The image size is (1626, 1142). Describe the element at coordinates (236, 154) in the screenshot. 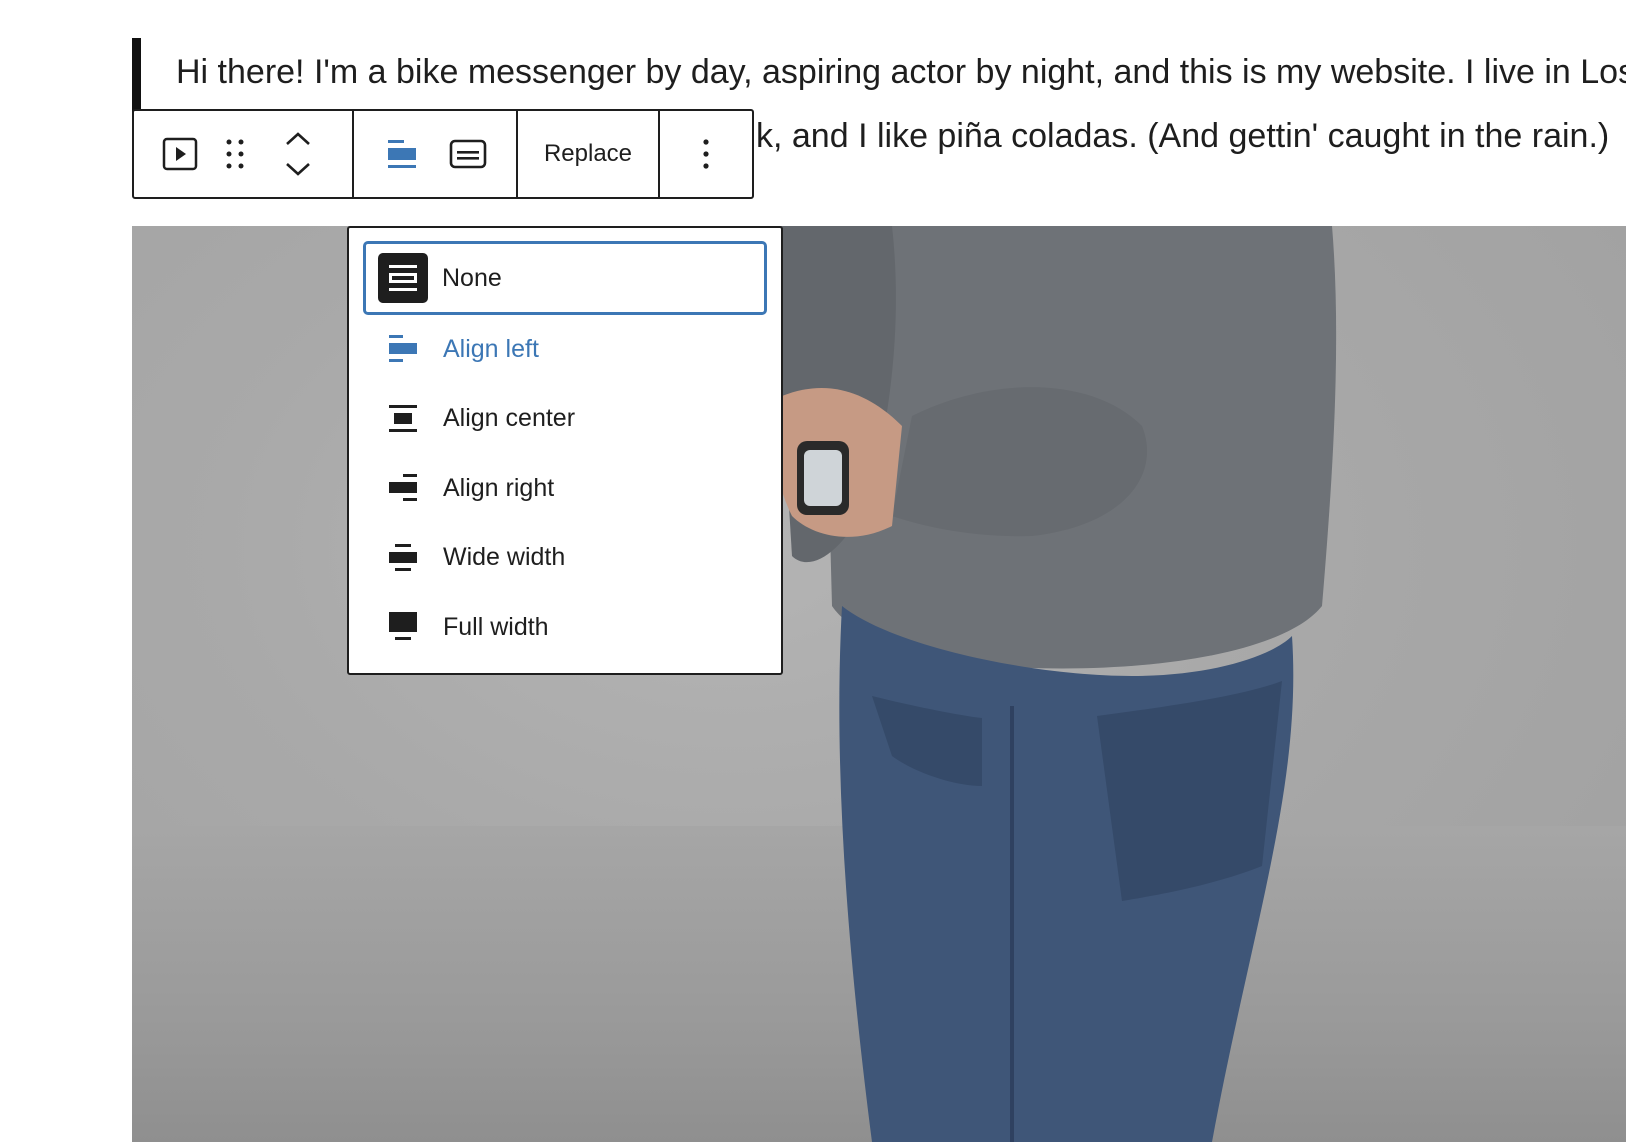

I see `drag-handle-icon` at that location.